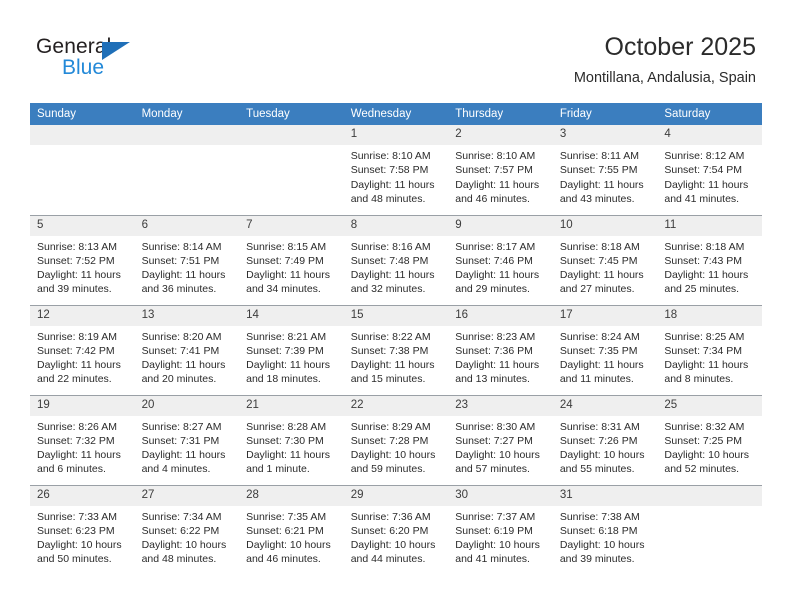 This screenshot has height=612, width=792. I want to click on daylight-text-line2: and 22 minutes., so click(74, 379).